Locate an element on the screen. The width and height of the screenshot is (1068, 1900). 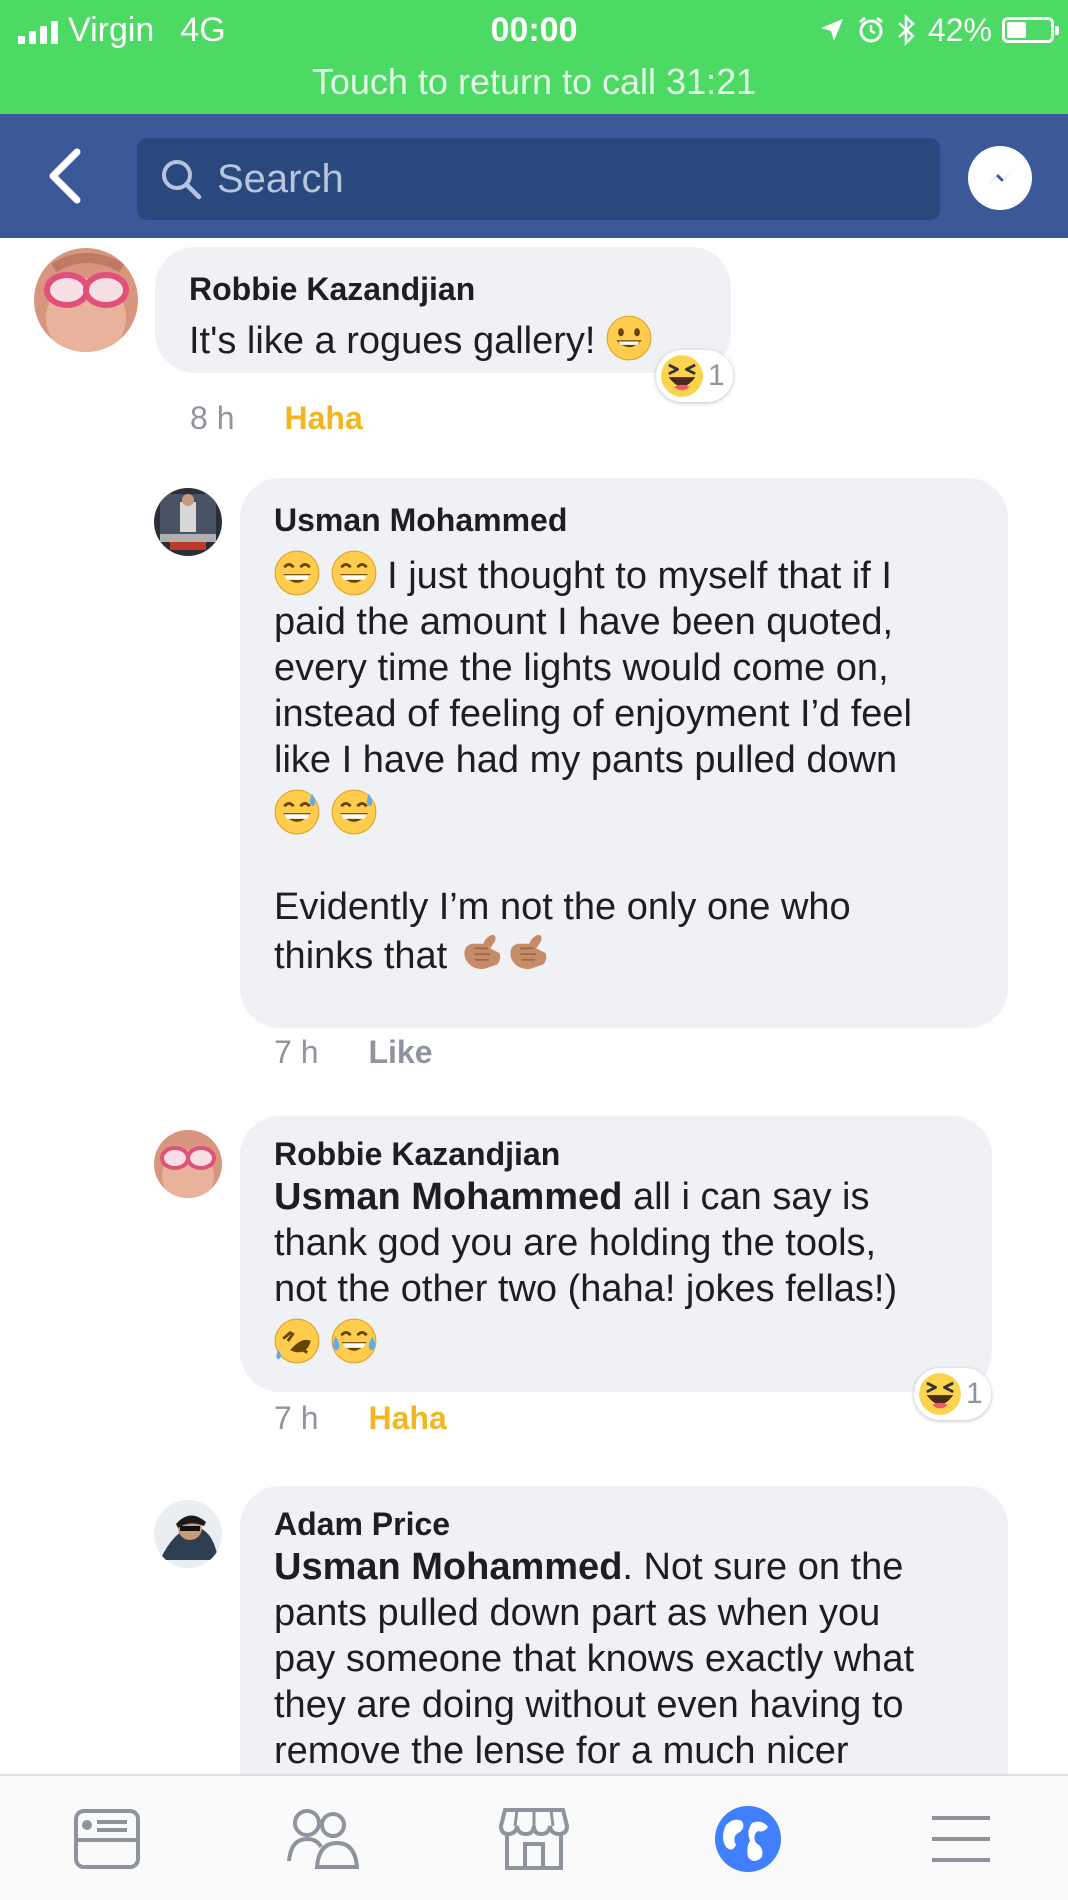
tab-friends is located at coordinates (323, 1839).